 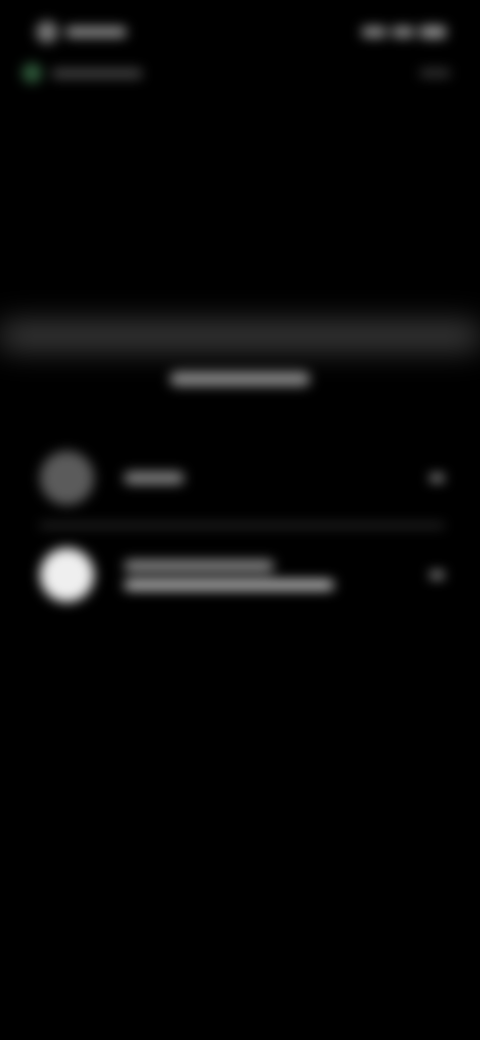 What do you see at coordinates (433, 32) in the screenshot?
I see `battery-icon` at bounding box center [433, 32].